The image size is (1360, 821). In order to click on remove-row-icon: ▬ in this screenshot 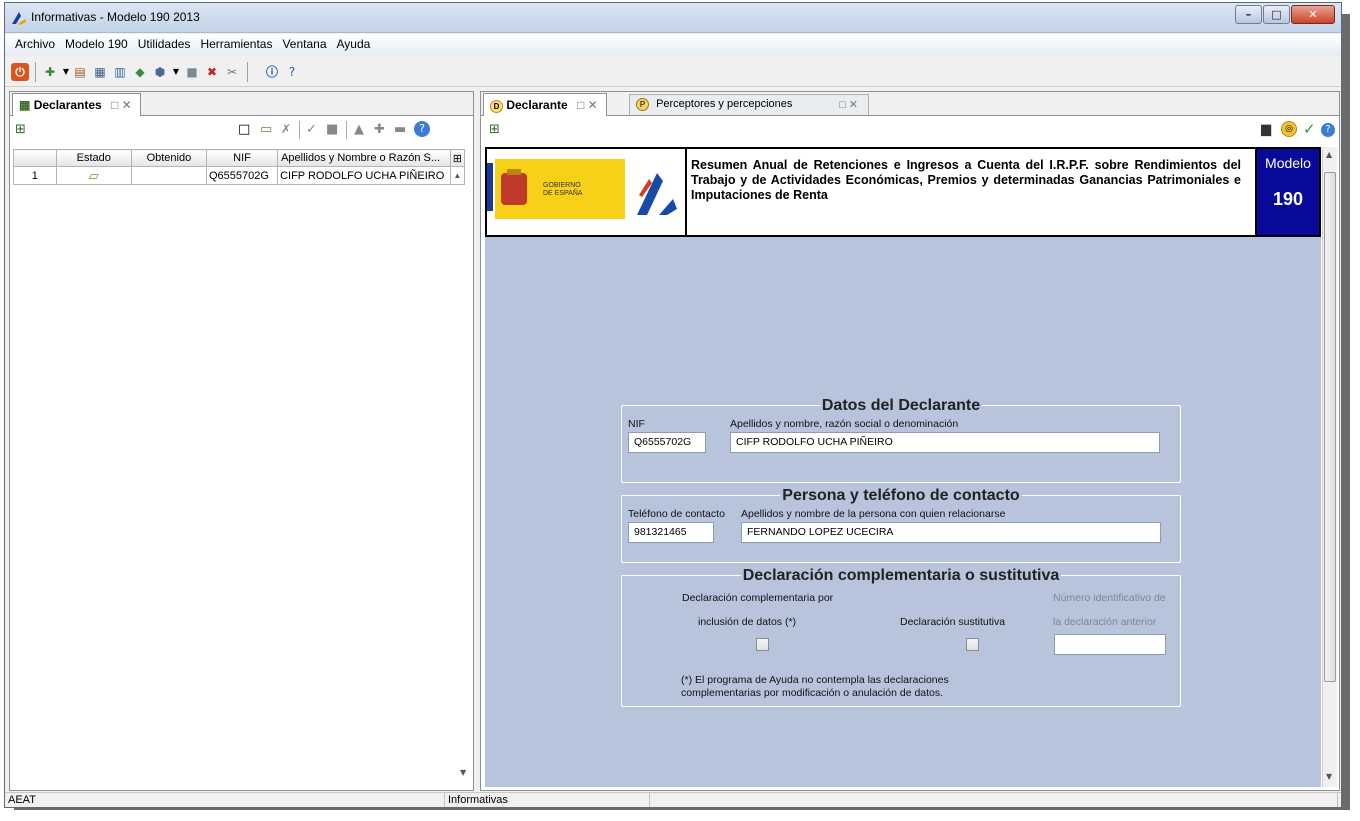, I will do `click(400, 129)`.